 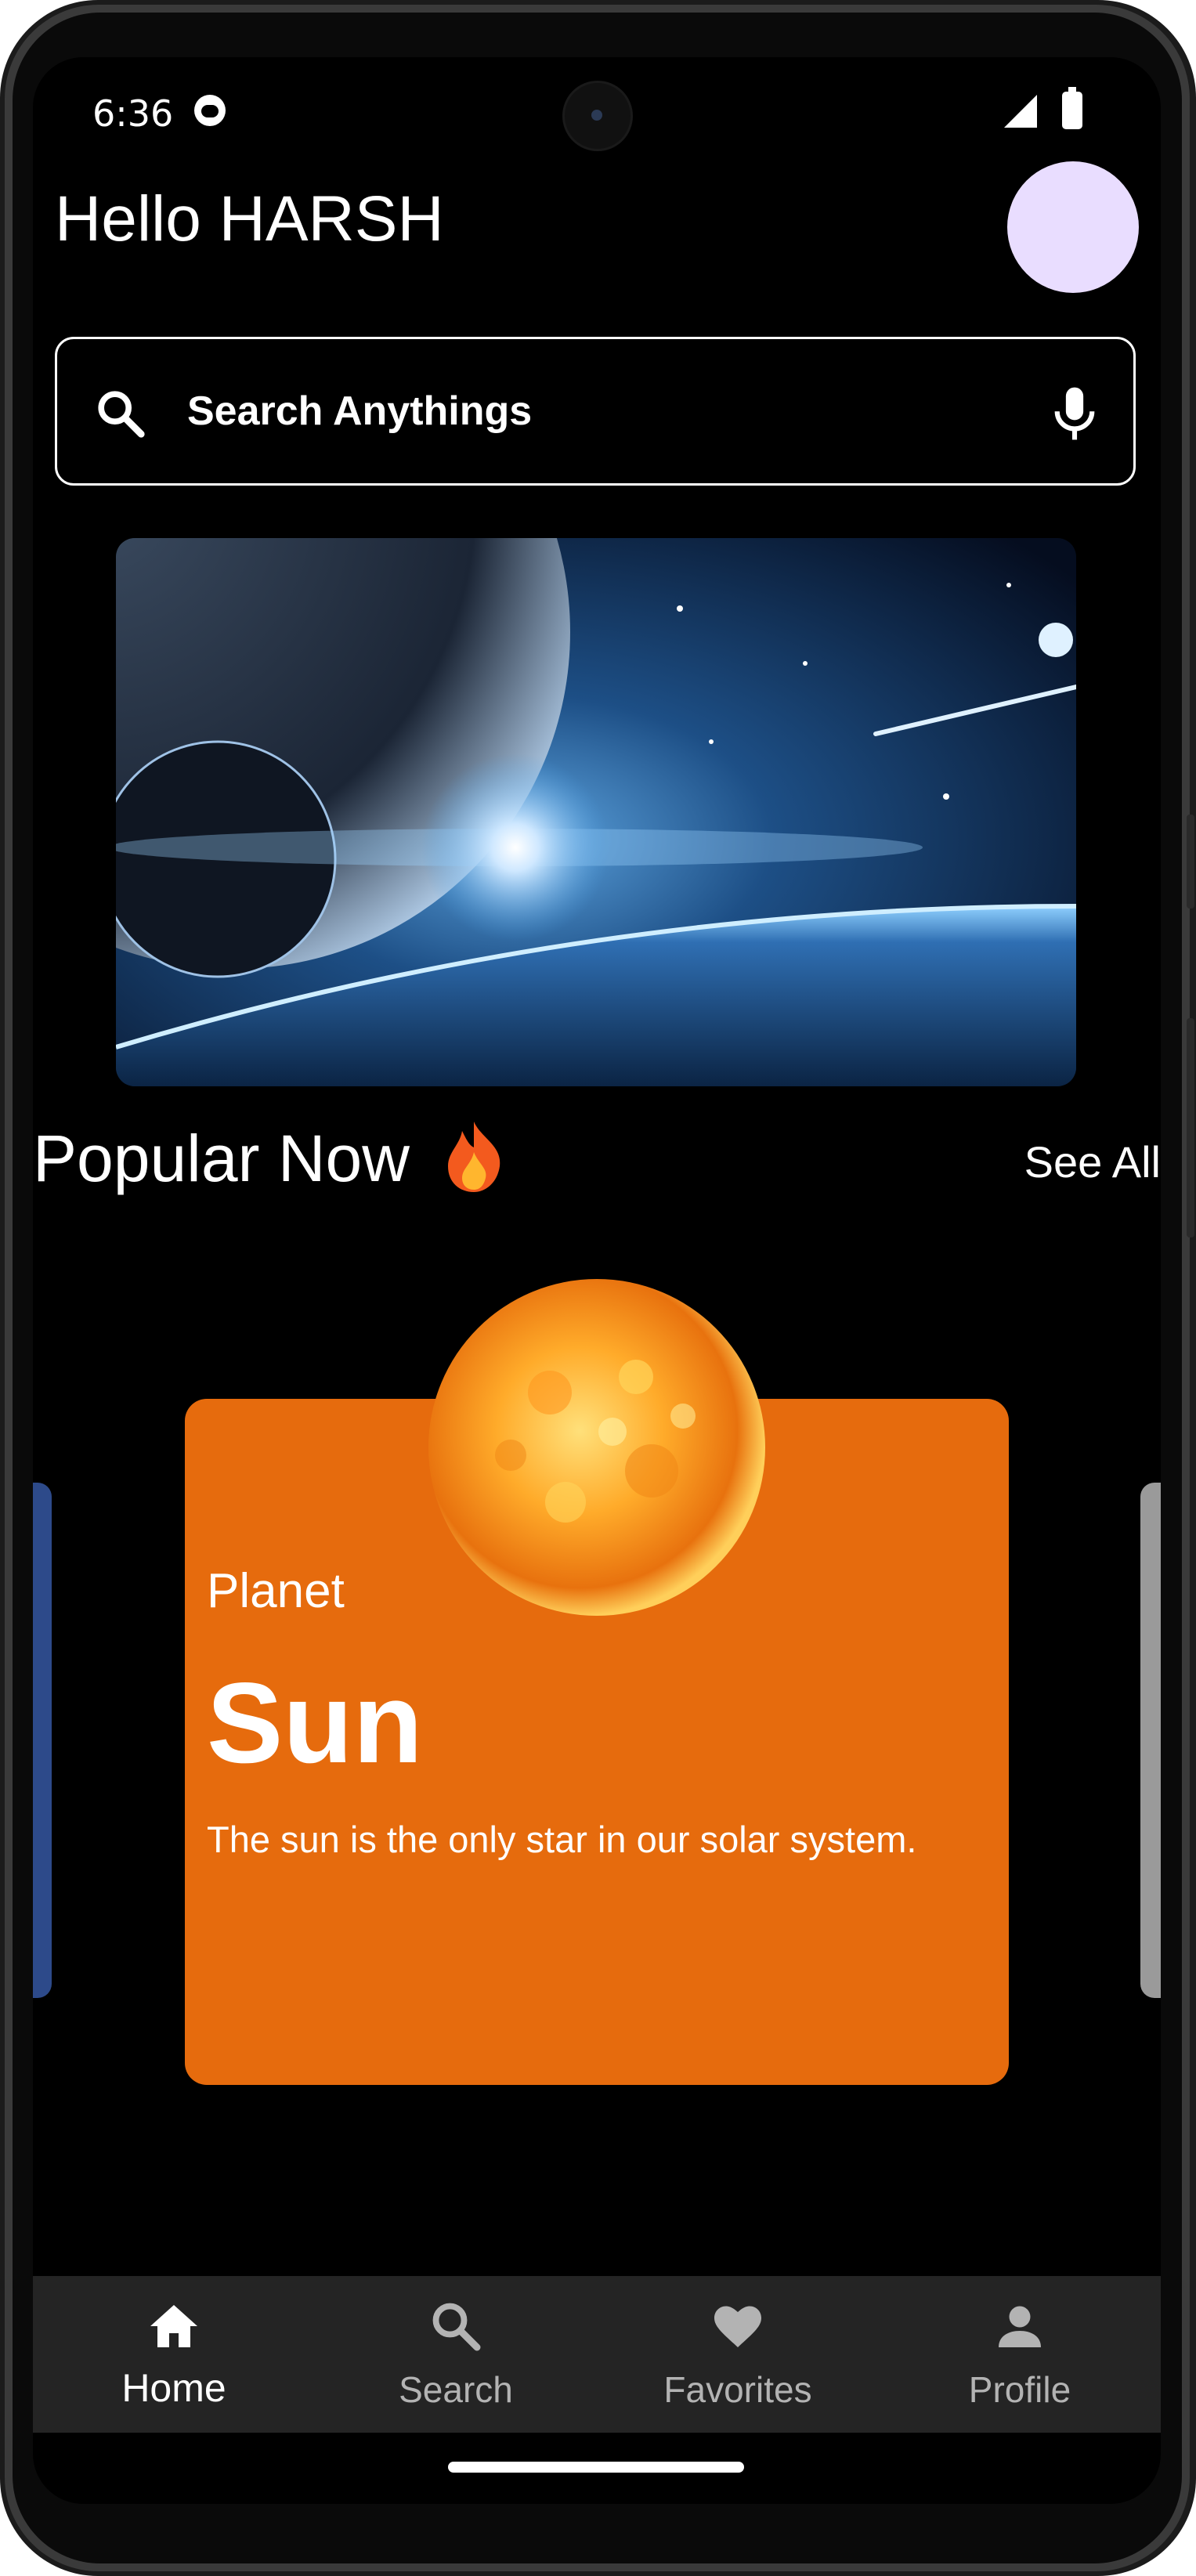 I want to click on section-title: Popular Now, so click(x=221, y=1158).